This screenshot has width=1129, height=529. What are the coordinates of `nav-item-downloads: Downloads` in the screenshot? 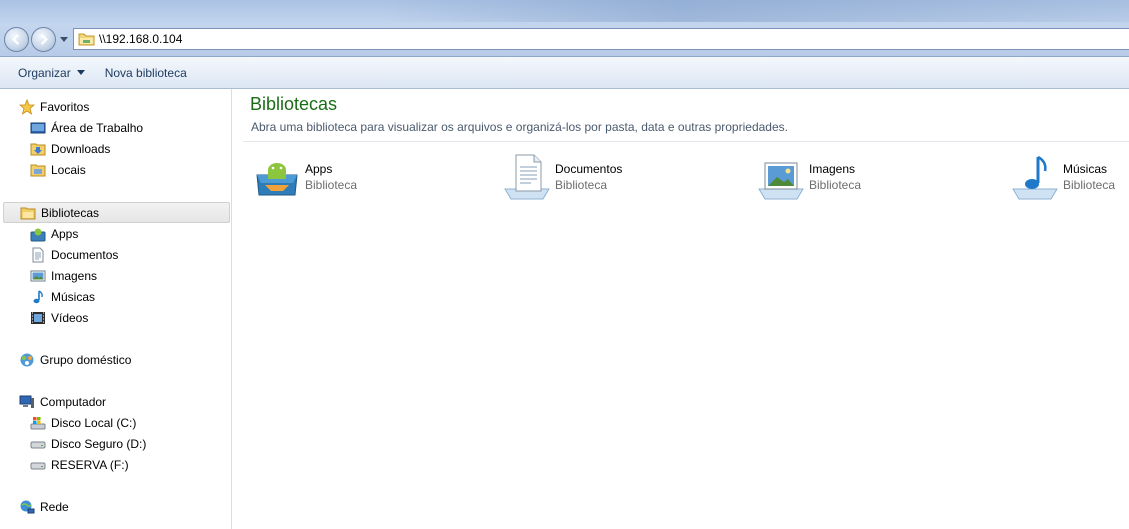 It's located at (70, 148).